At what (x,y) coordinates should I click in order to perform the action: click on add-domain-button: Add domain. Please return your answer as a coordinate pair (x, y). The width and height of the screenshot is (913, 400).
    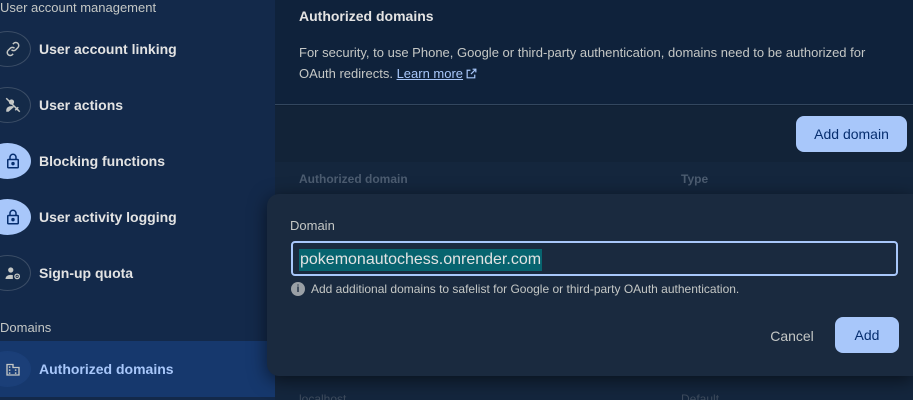
    Looking at the image, I should click on (851, 134).